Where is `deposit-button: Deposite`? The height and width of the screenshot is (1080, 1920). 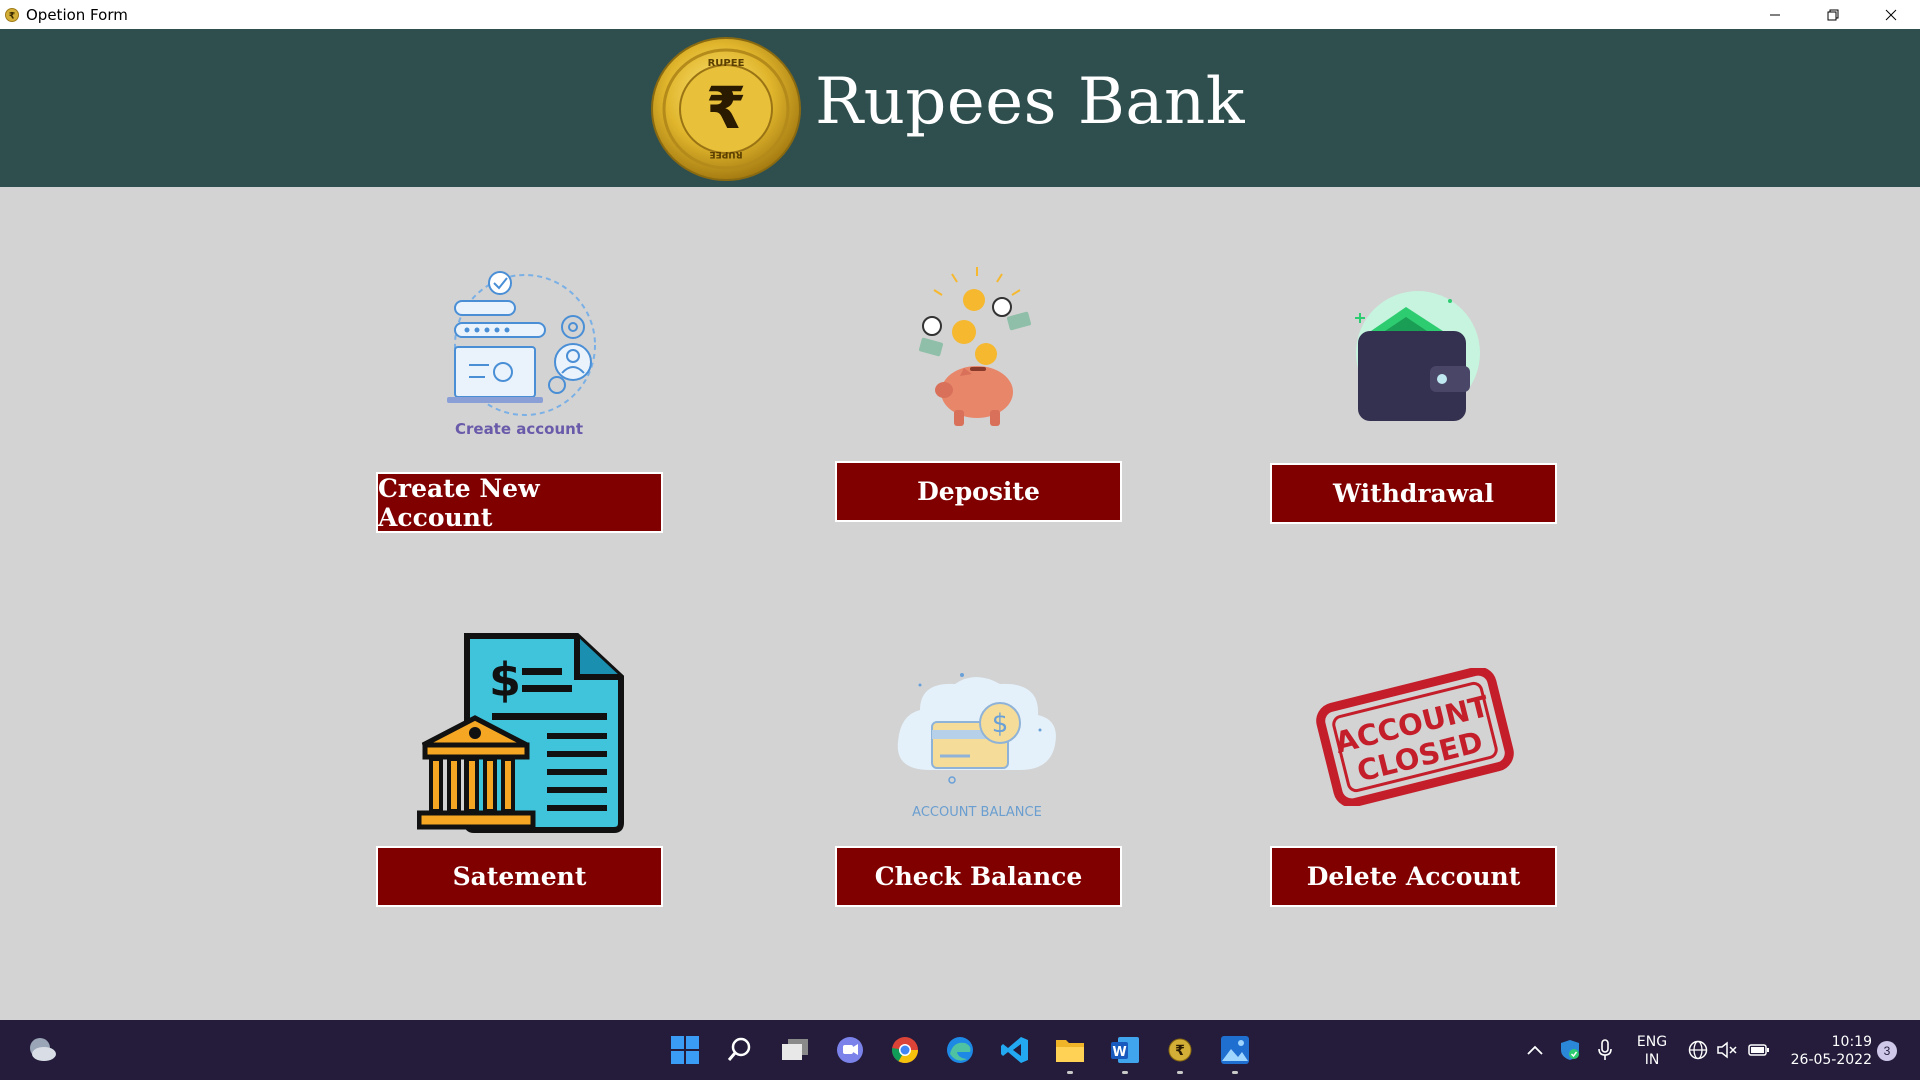 deposit-button: Deposite is located at coordinates (978, 491).